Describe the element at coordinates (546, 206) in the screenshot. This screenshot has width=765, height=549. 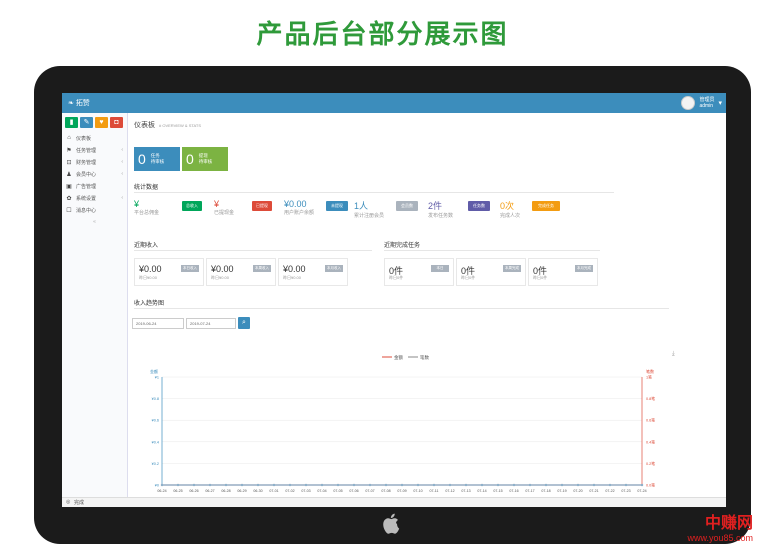
I see `stat-tag: 完成任务` at that location.